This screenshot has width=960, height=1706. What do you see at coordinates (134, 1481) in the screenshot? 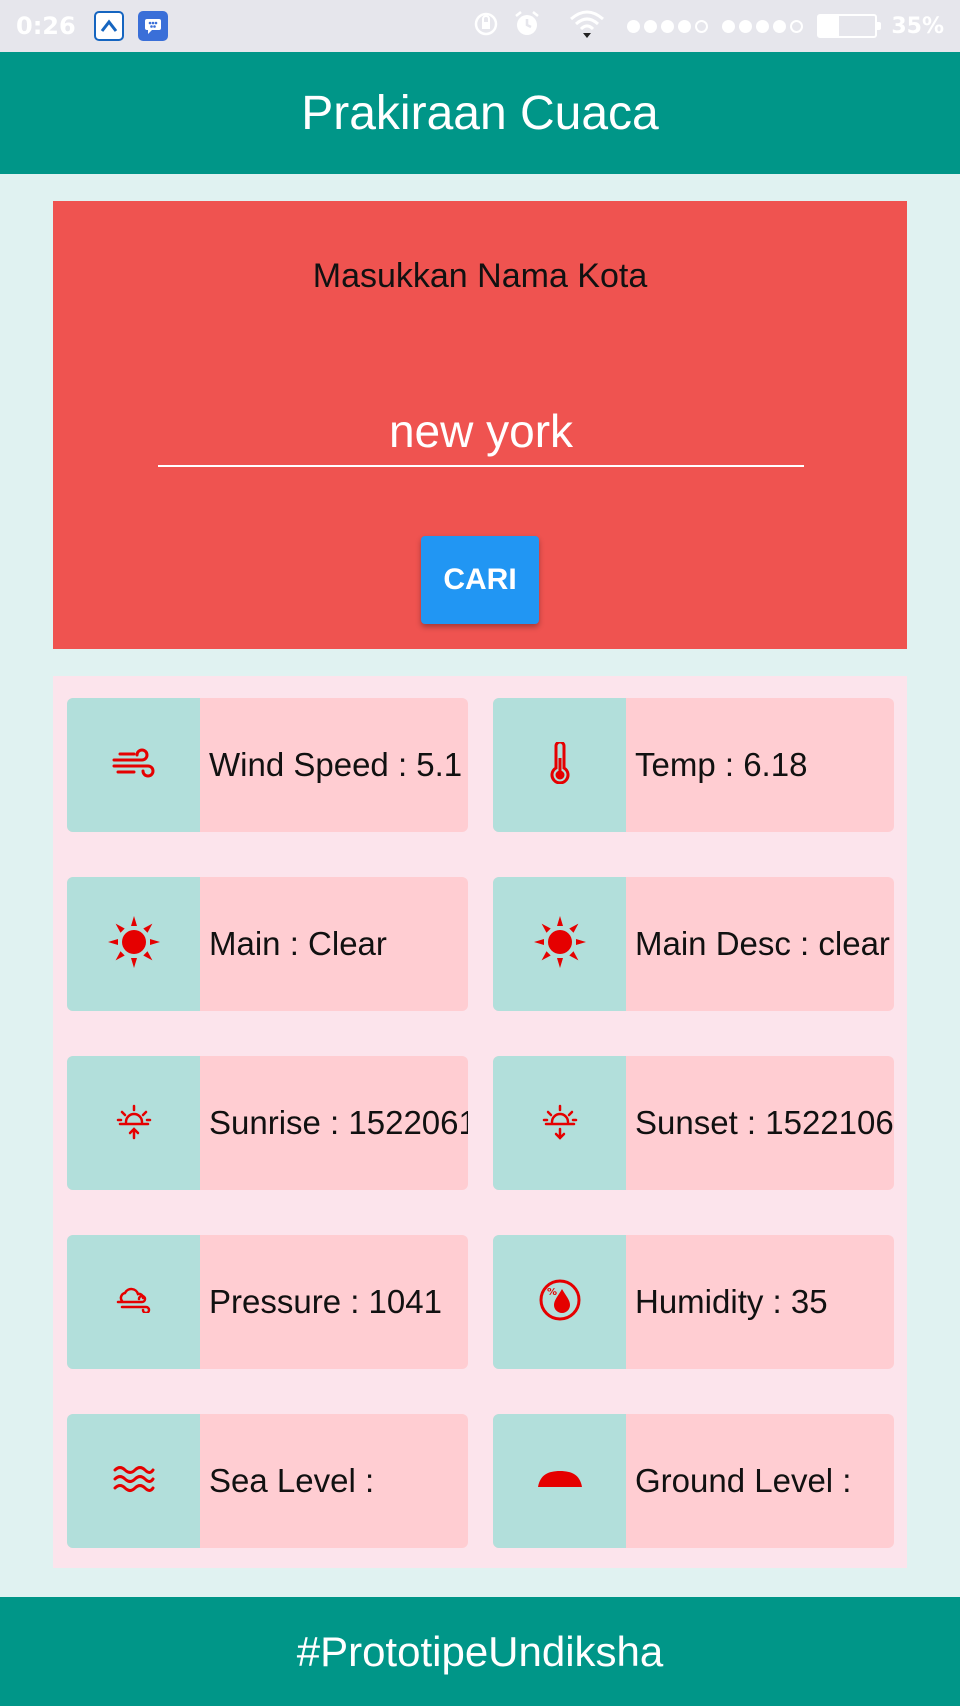
I see `sea-level-icon` at bounding box center [134, 1481].